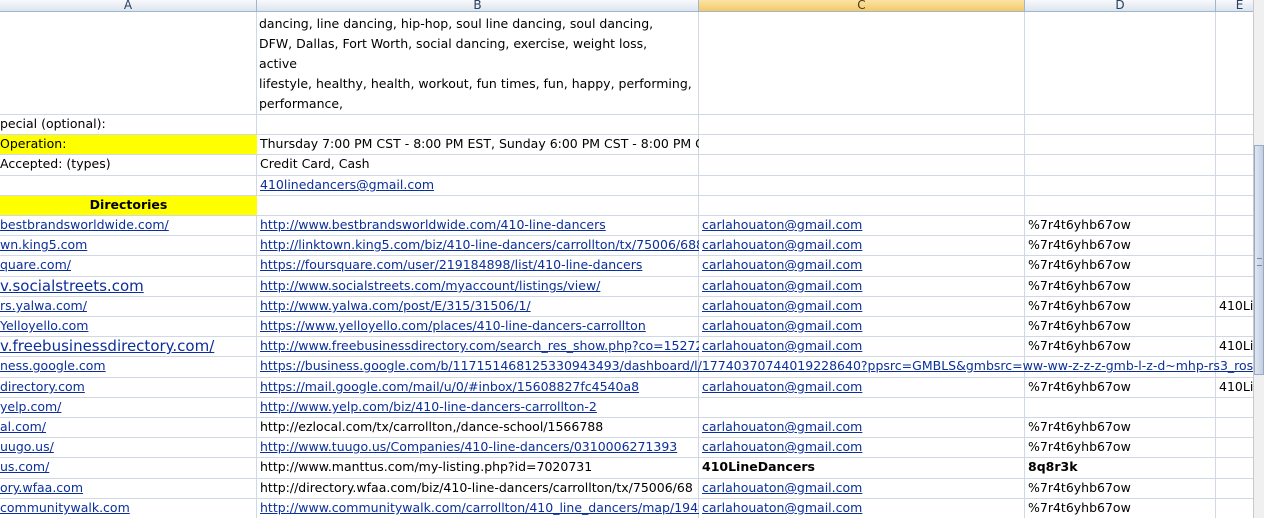 The image size is (1264, 518). What do you see at coordinates (1120, 265) in the screenshot?
I see `cell-d-row-8: %7r4t6yhb67ow` at bounding box center [1120, 265].